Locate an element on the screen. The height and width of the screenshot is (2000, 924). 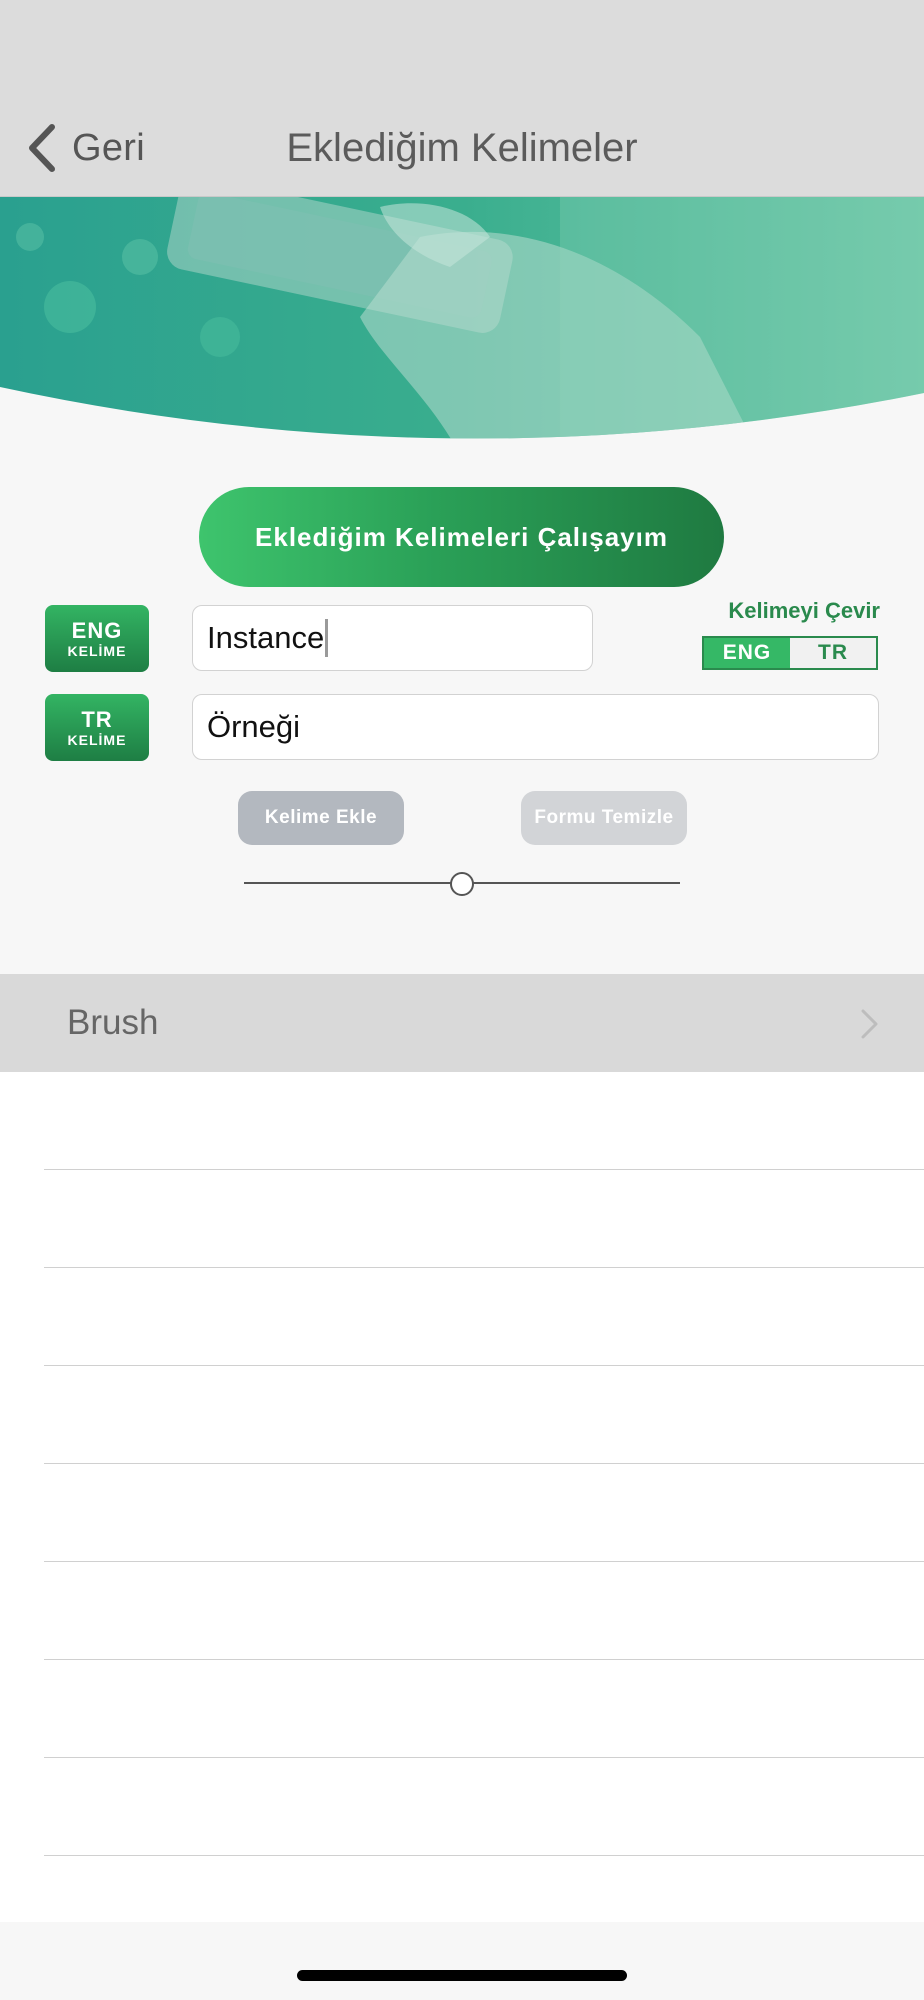
toggle-option-eng: ENG is located at coordinates (747, 653).